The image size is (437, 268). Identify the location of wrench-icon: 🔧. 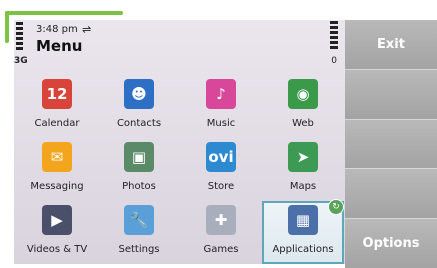
(139, 220).